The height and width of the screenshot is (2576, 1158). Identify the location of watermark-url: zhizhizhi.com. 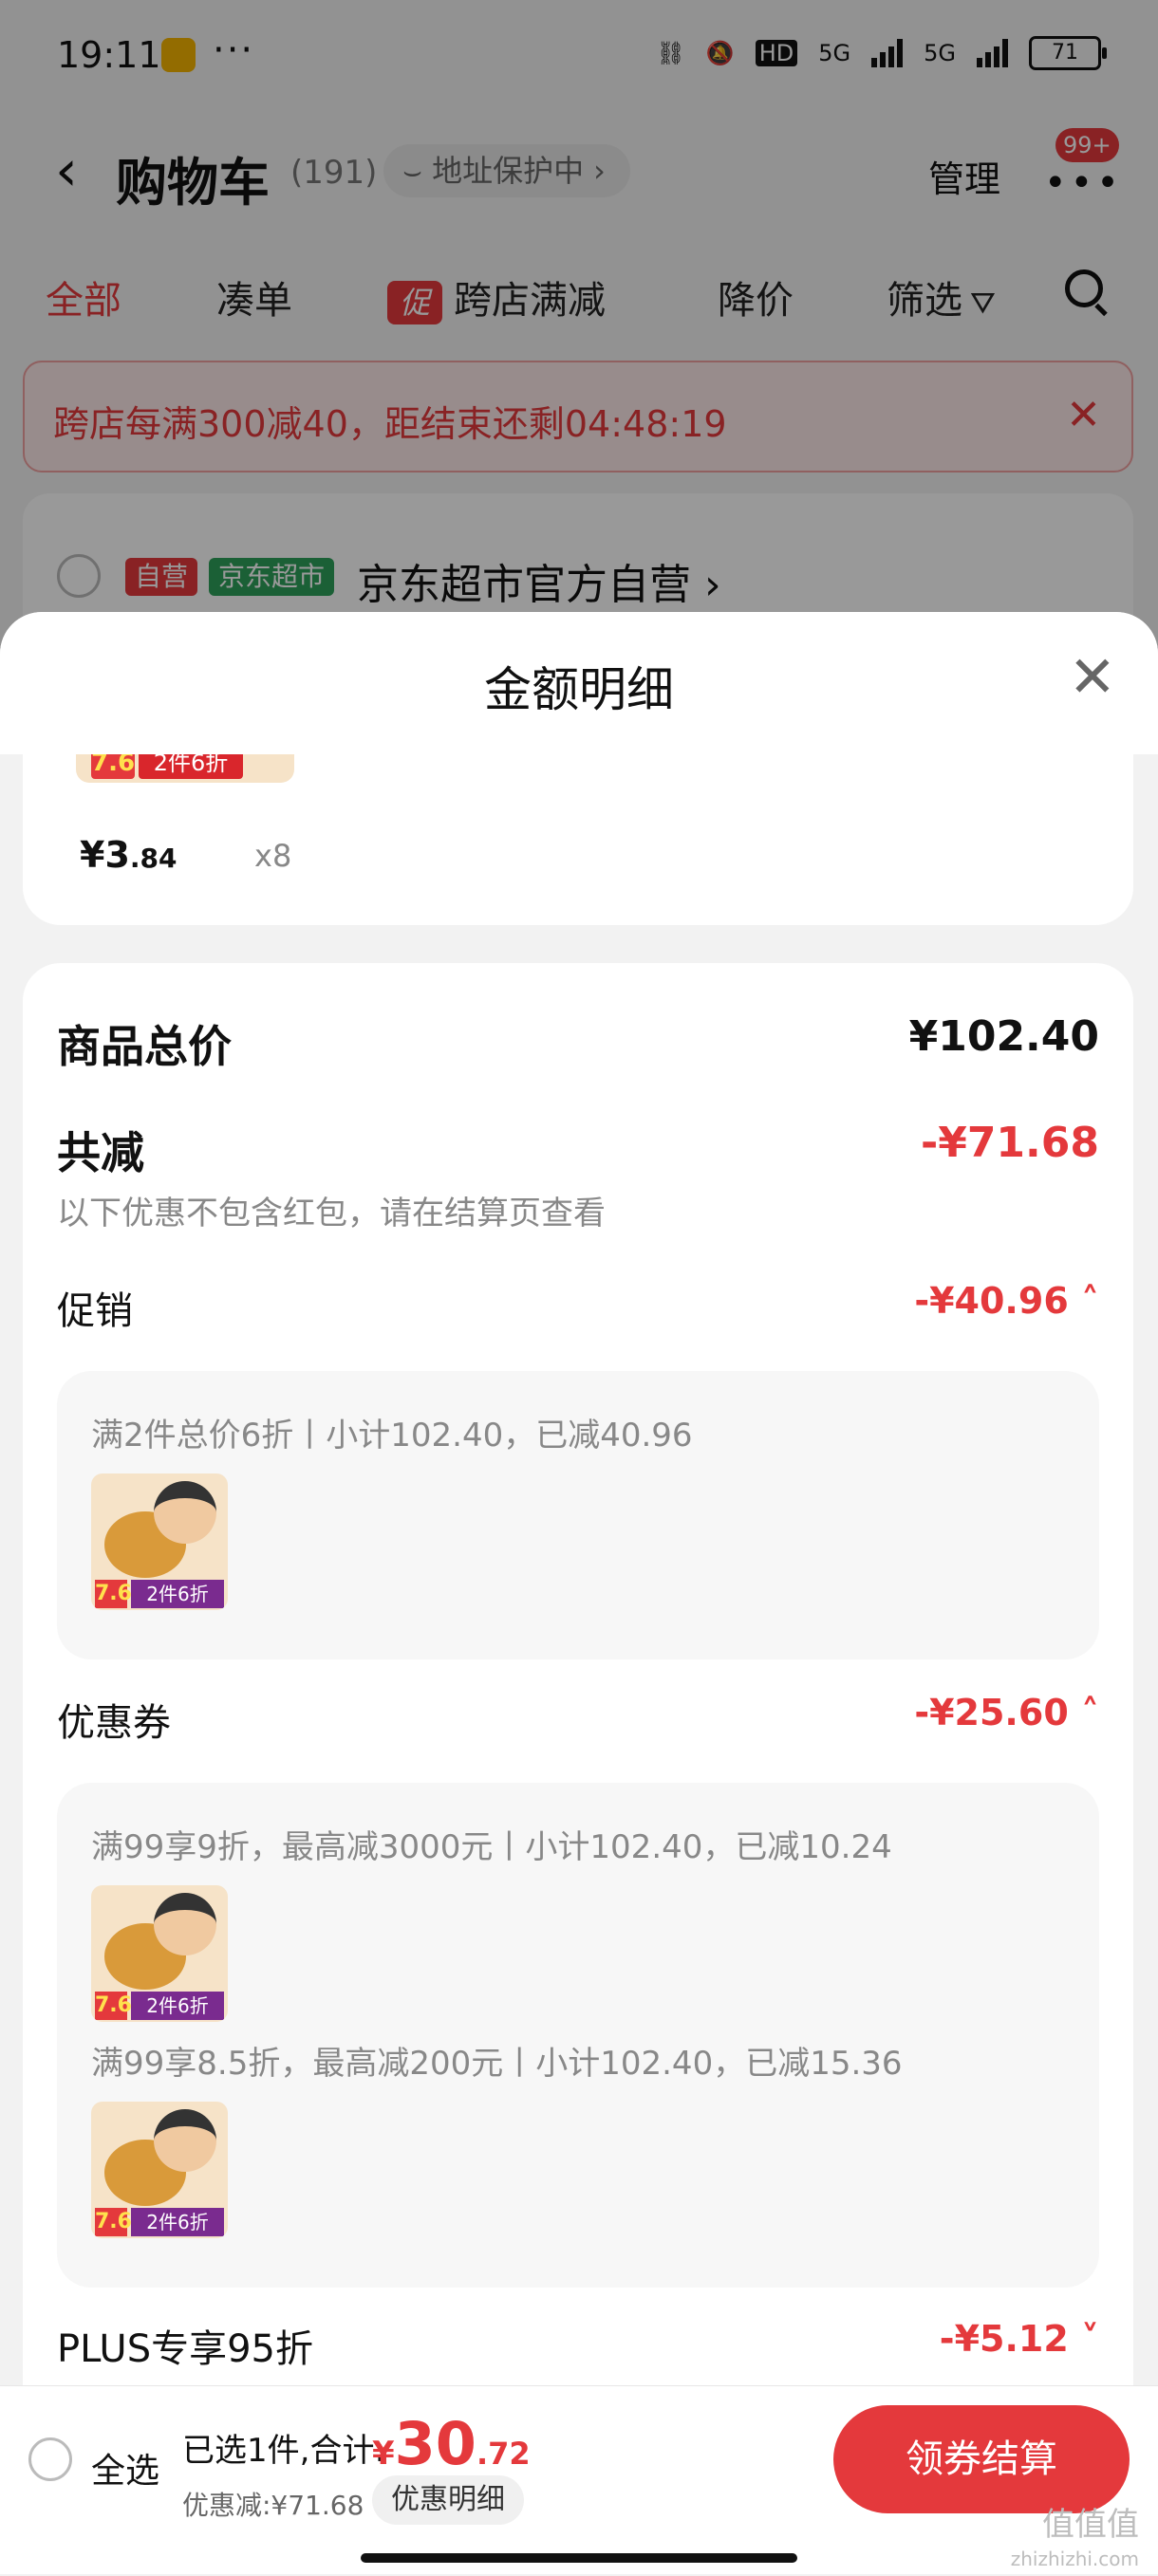
(1074, 2559).